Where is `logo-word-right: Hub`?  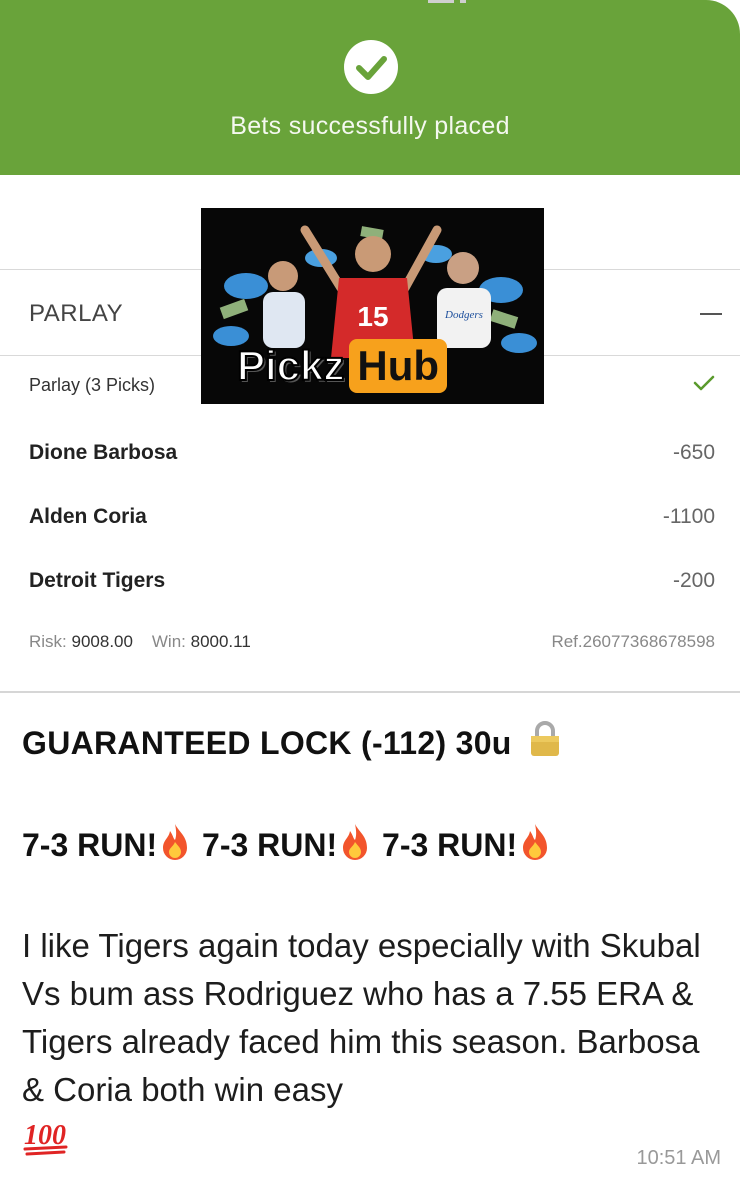
logo-word-right: Hub is located at coordinates (398, 366).